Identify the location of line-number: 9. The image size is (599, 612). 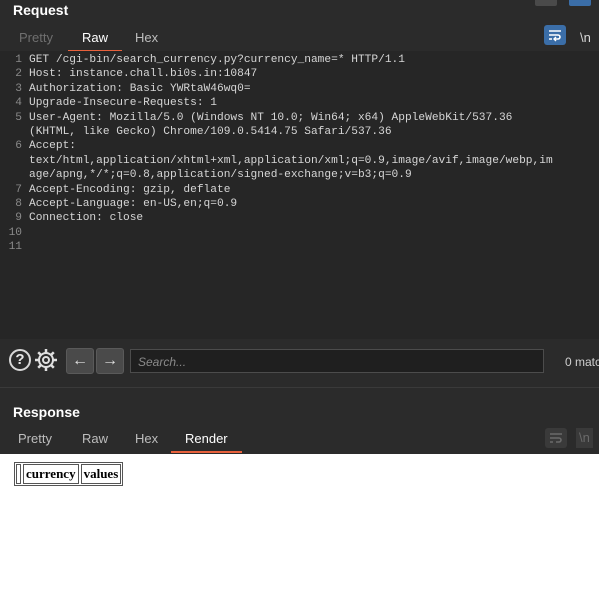
(18, 218).